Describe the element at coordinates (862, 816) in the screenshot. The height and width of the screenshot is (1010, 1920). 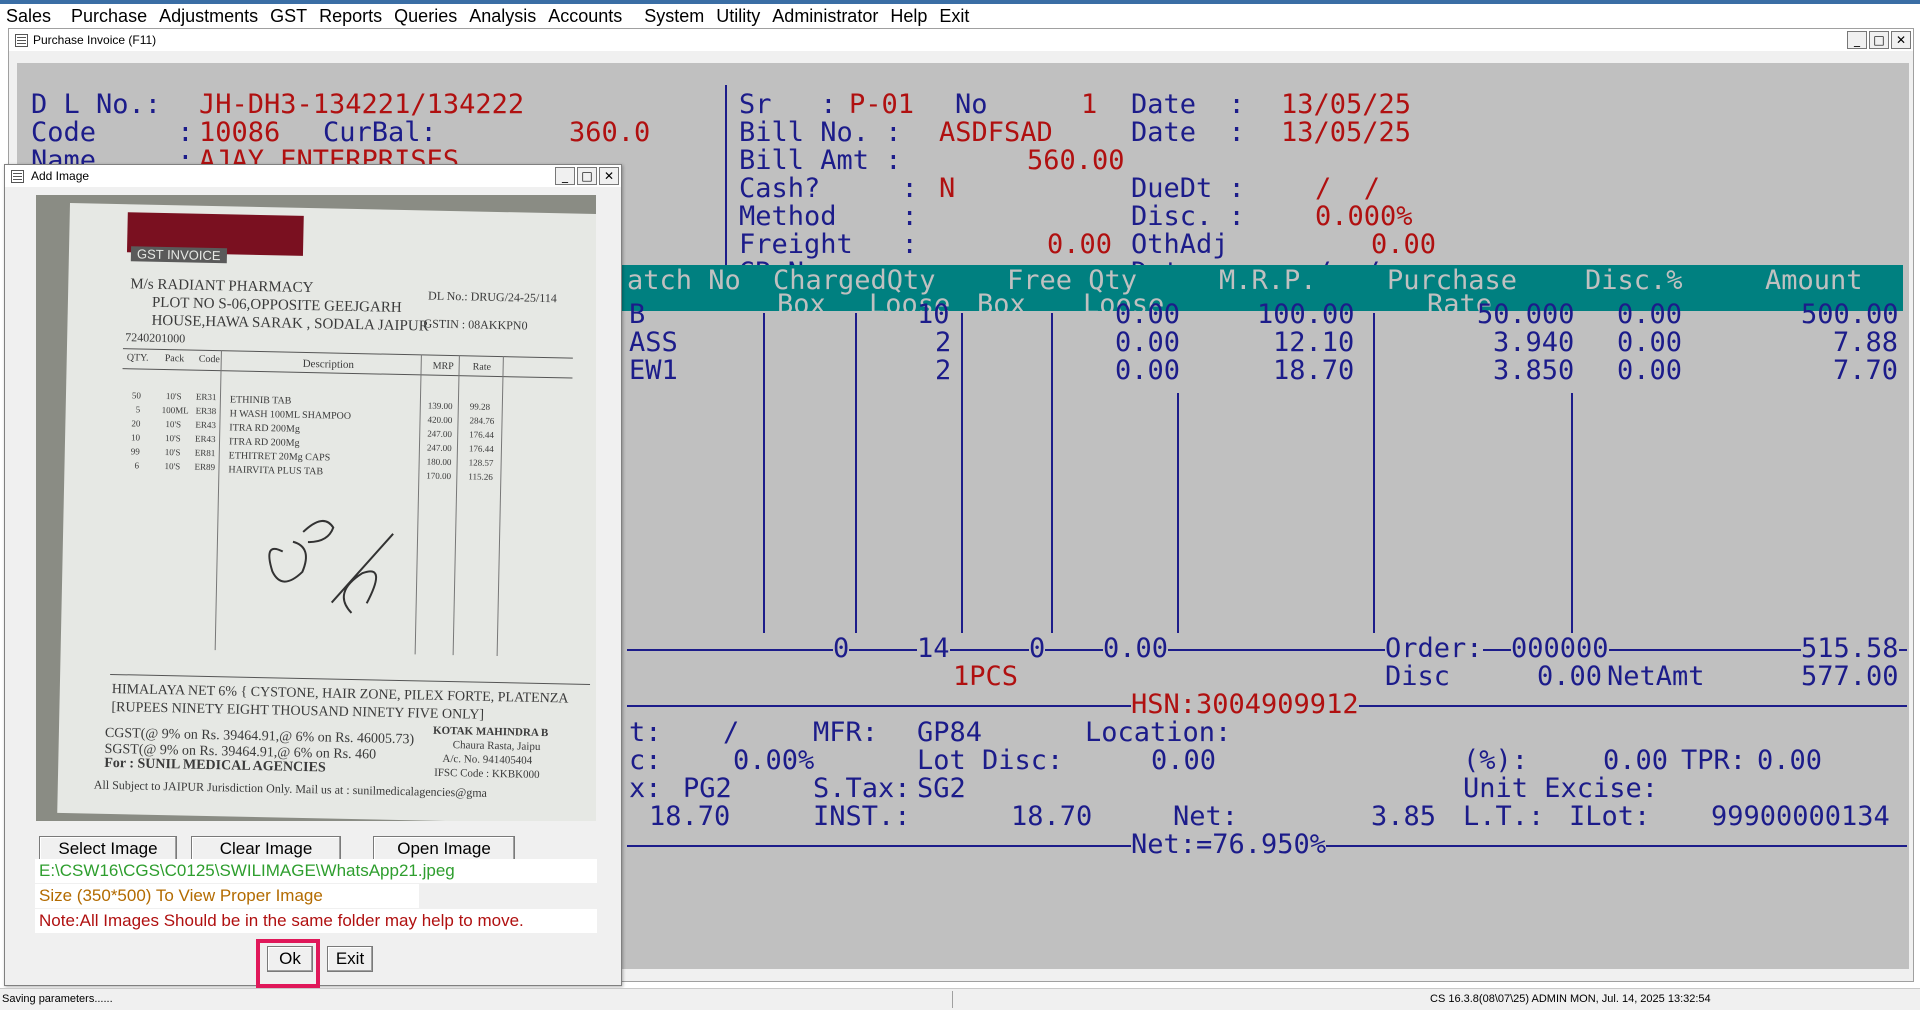
I see `inst-label: INST.:` at that location.